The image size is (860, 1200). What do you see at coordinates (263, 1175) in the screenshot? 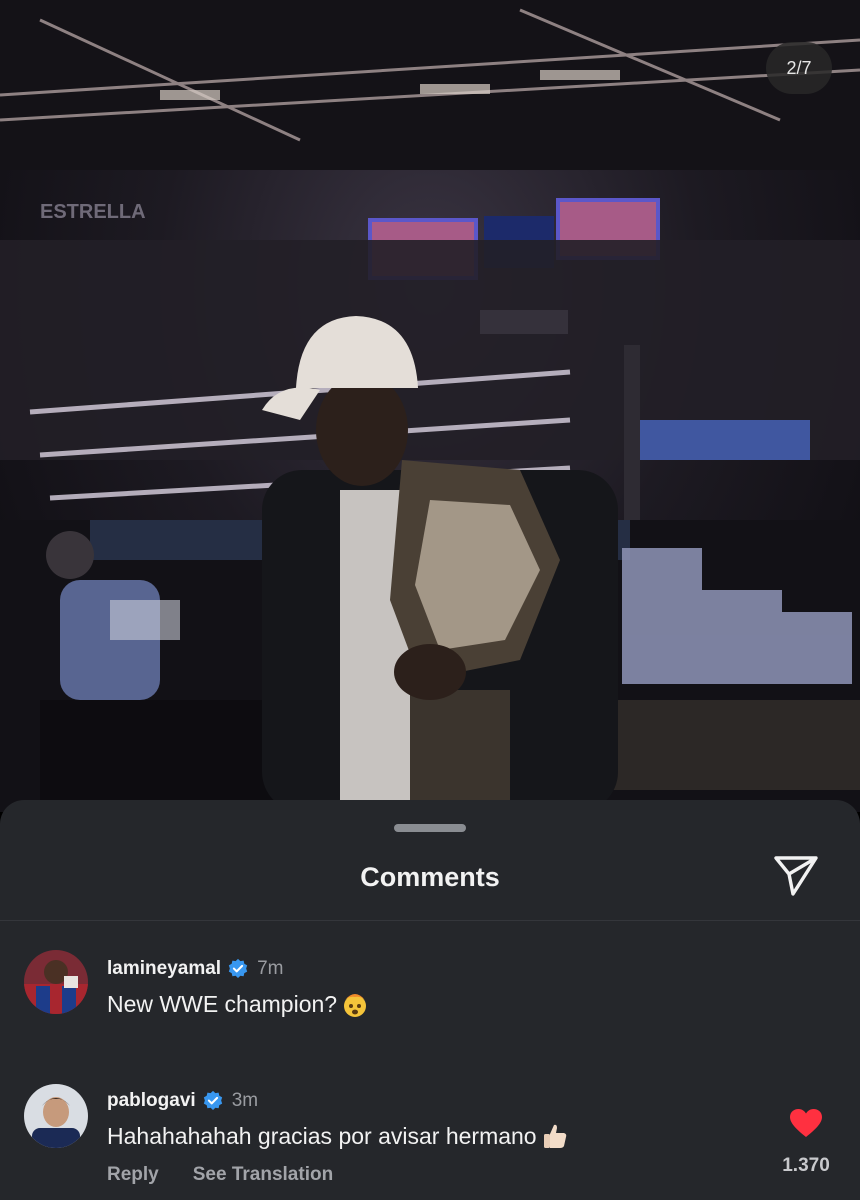
I see `see-translation-button: See Translation` at bounding box center [263, 1175].